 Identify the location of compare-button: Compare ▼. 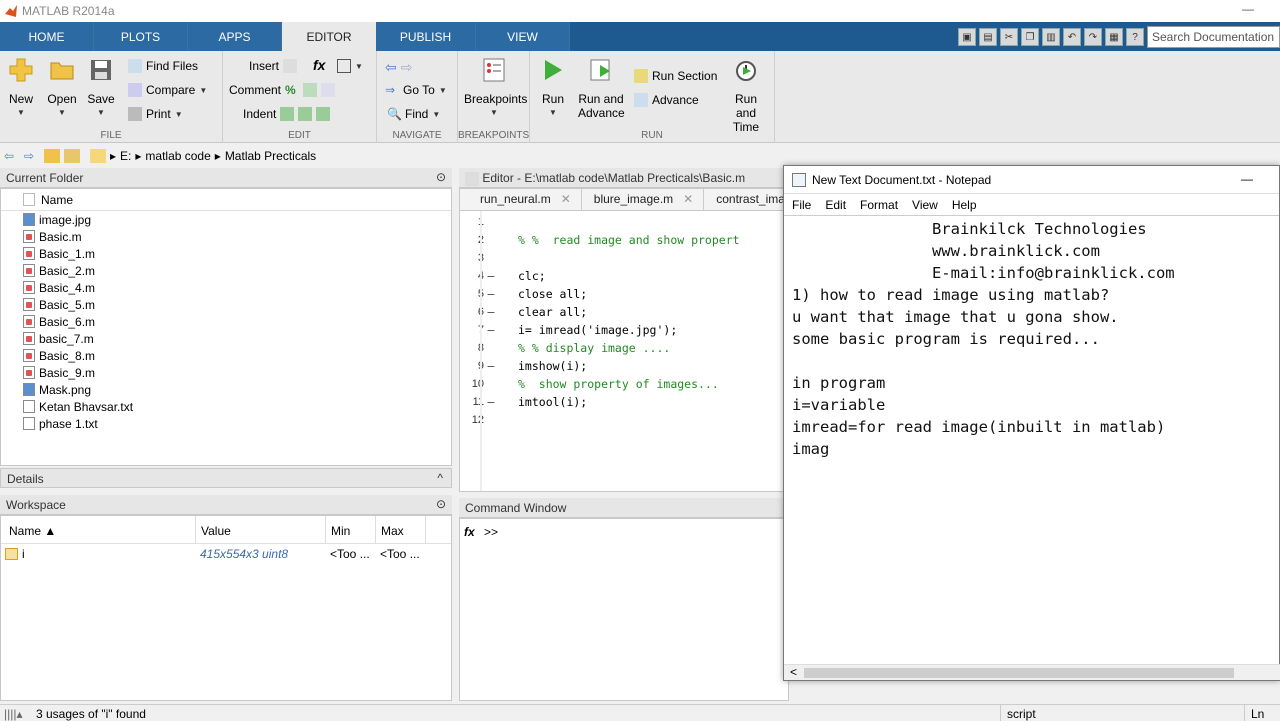
(167, 90).